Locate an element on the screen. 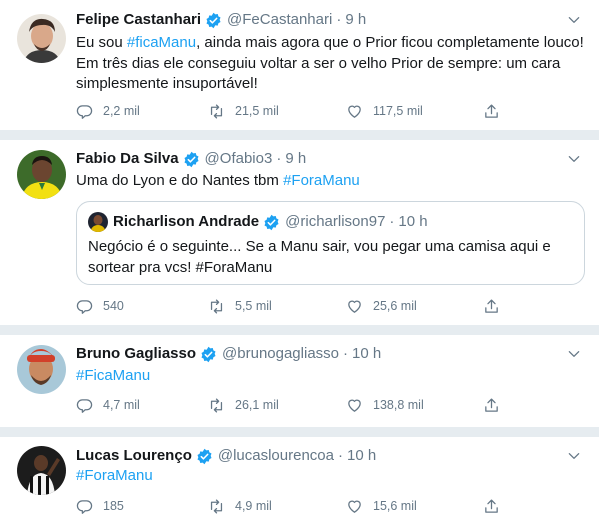  retweet-count: 5,5 mil is located at coordinates (253, 306).